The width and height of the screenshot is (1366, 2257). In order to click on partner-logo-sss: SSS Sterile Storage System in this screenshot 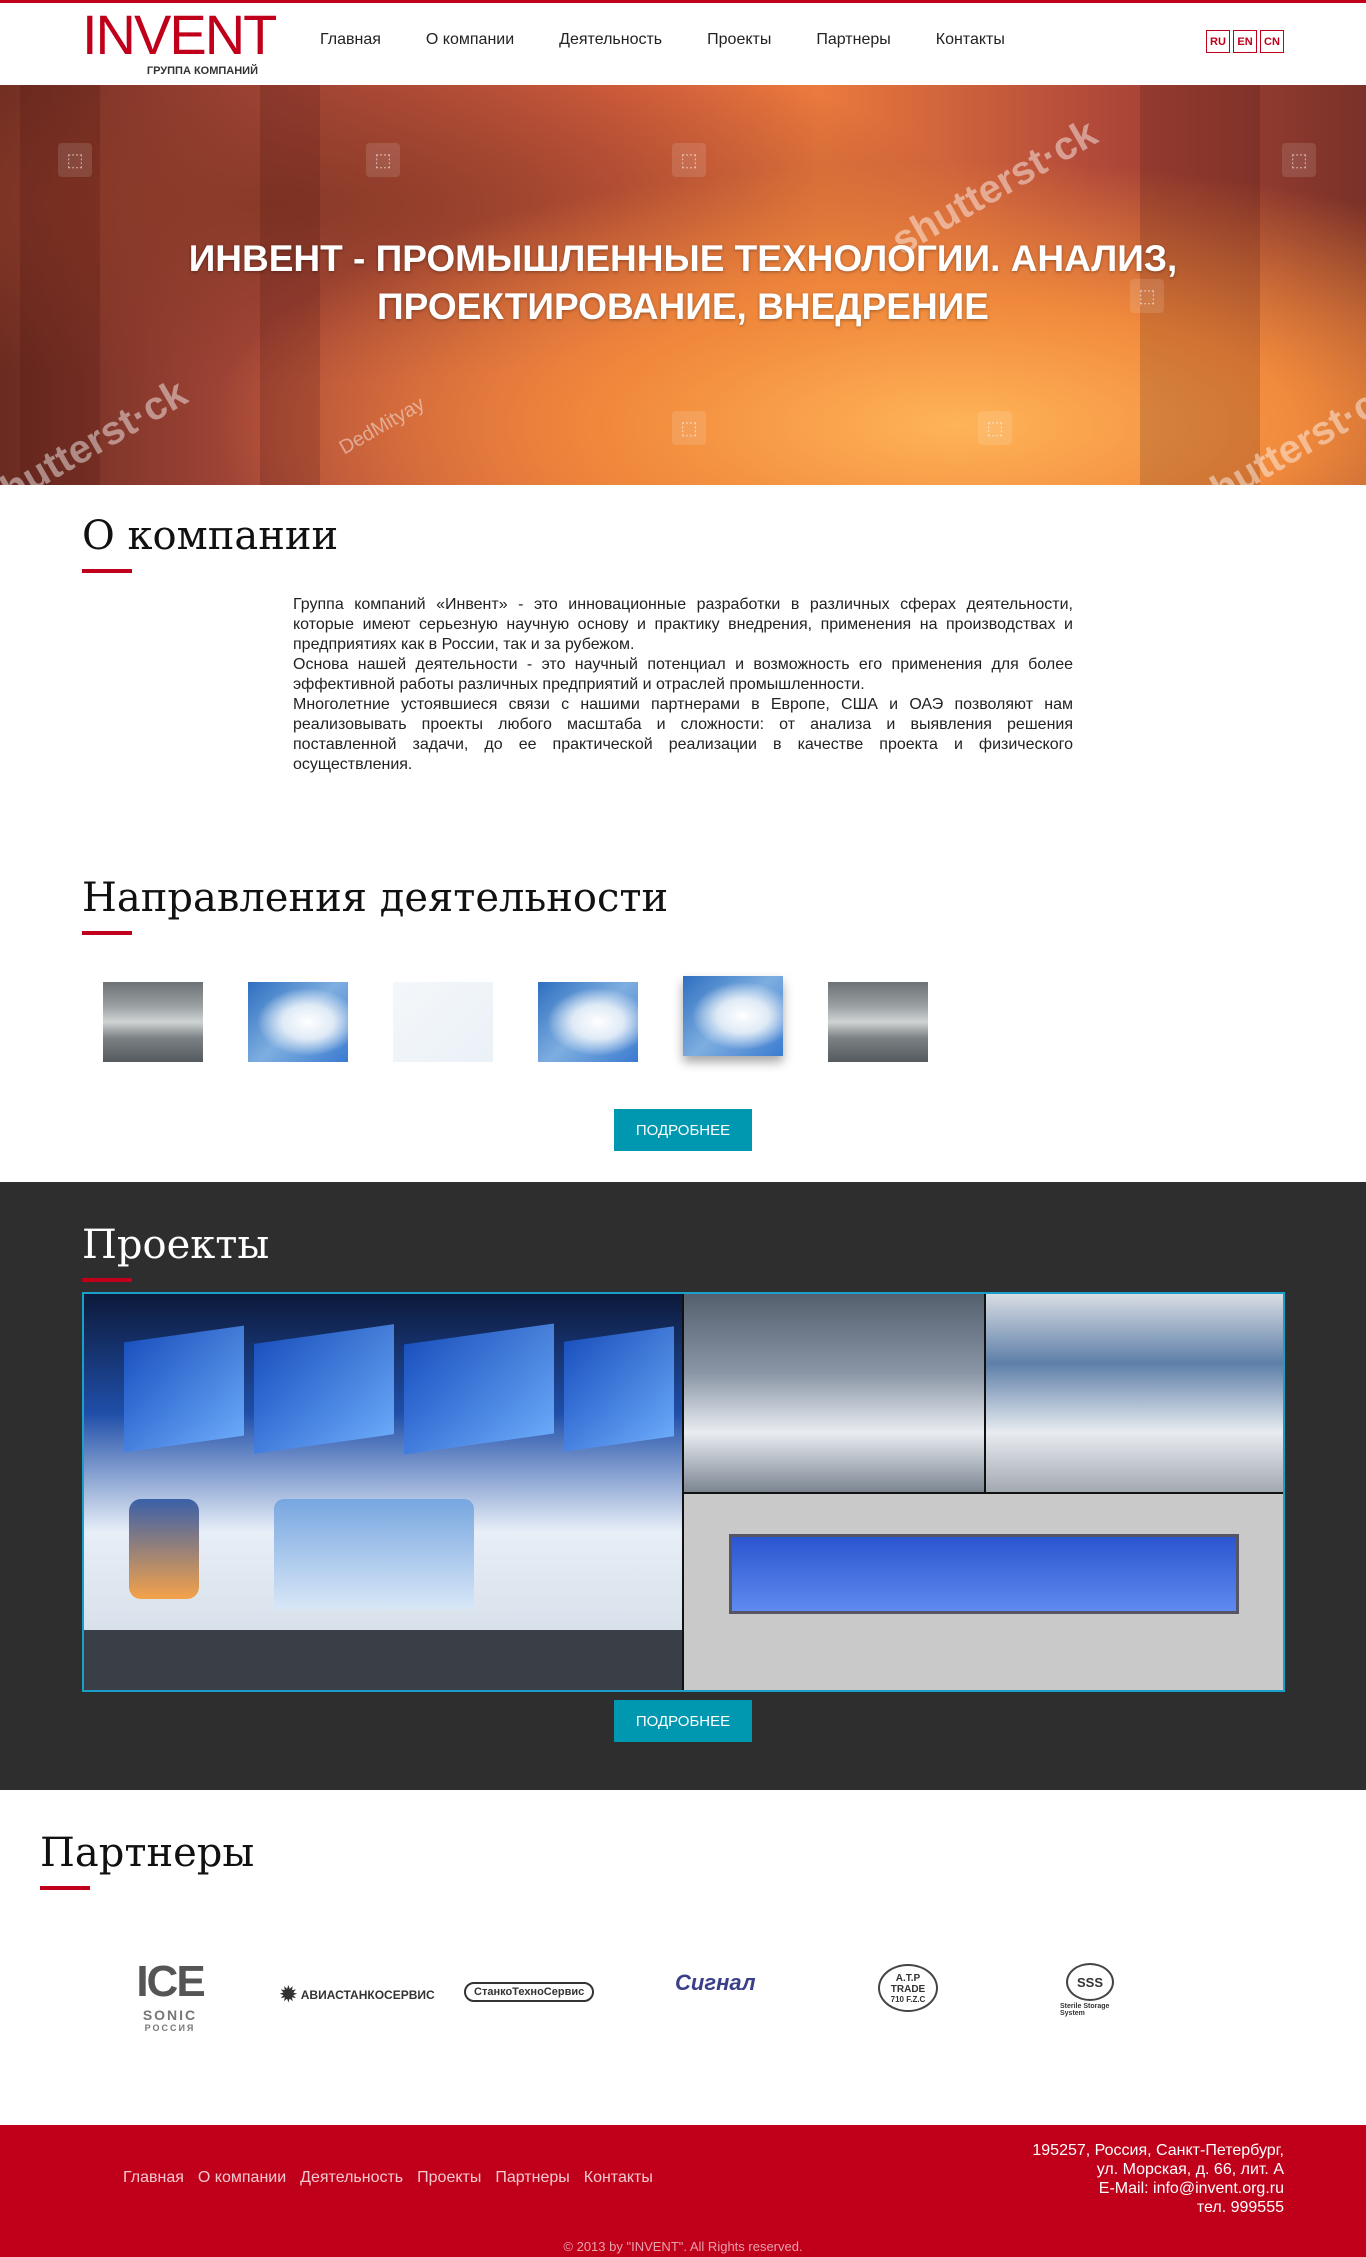, I will do `click(1090, 1990)`.